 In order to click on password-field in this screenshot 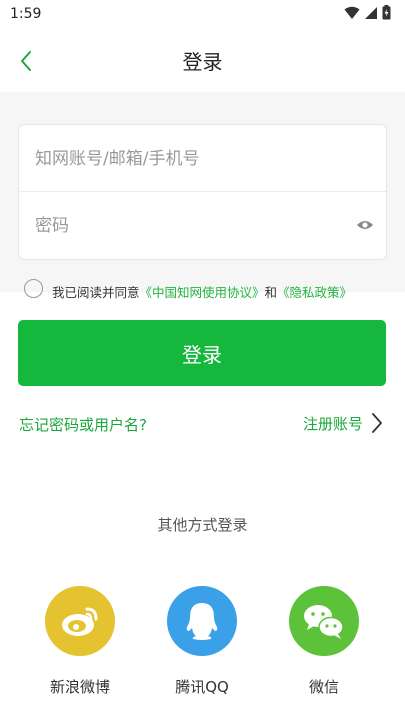, I will do `click(202, 226)`.